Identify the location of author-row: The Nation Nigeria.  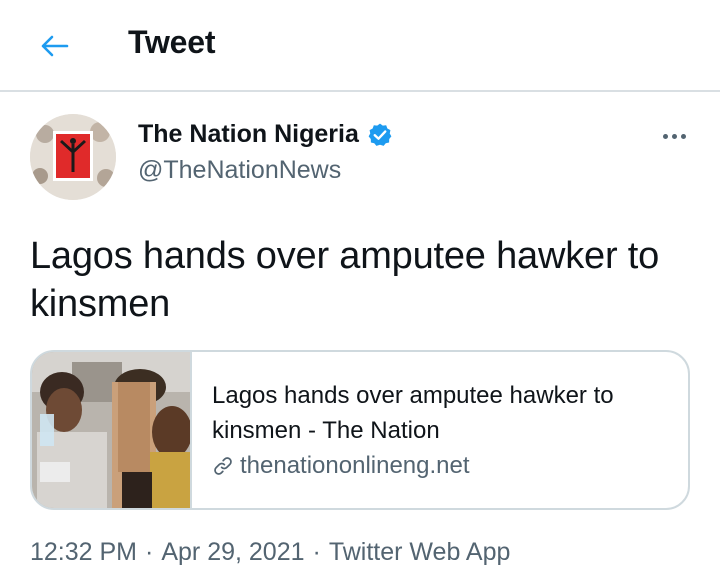
(265, 134).